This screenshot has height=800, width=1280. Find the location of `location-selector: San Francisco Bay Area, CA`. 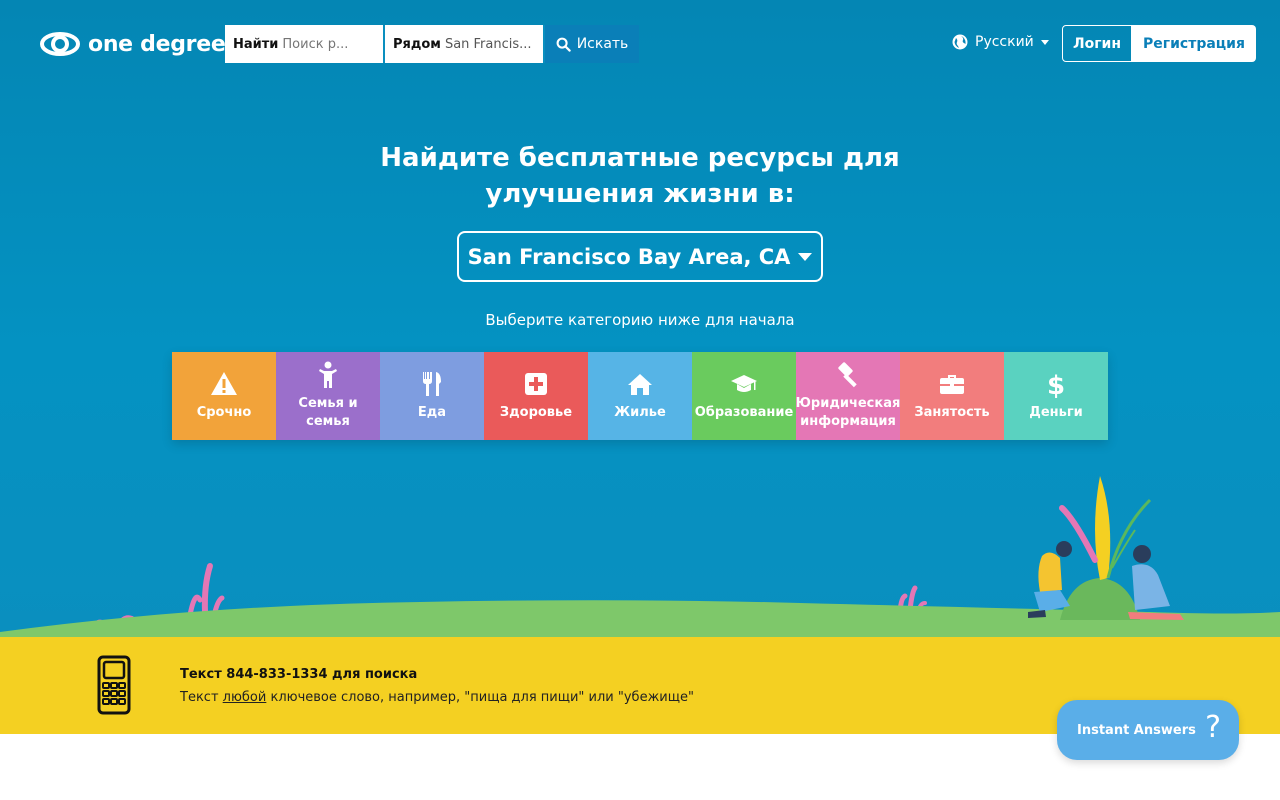

location-selector: San Francisco Bay Area, CA is located at coordinates (640, 256).